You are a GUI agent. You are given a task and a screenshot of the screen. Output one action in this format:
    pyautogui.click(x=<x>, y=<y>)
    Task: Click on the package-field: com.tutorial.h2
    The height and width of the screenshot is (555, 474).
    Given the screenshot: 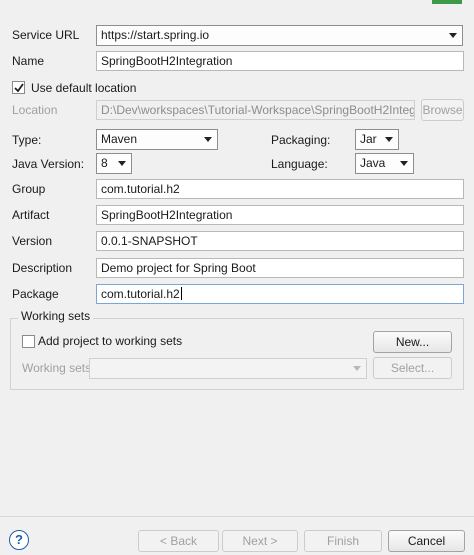 What is the action you would take?
    pyautogui.click(x=280, y=294)
    